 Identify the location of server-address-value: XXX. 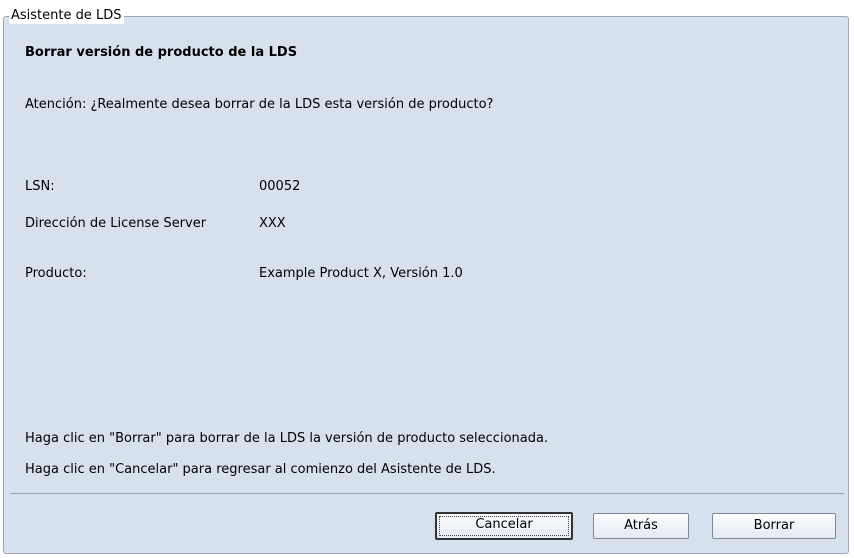
(272, 223).